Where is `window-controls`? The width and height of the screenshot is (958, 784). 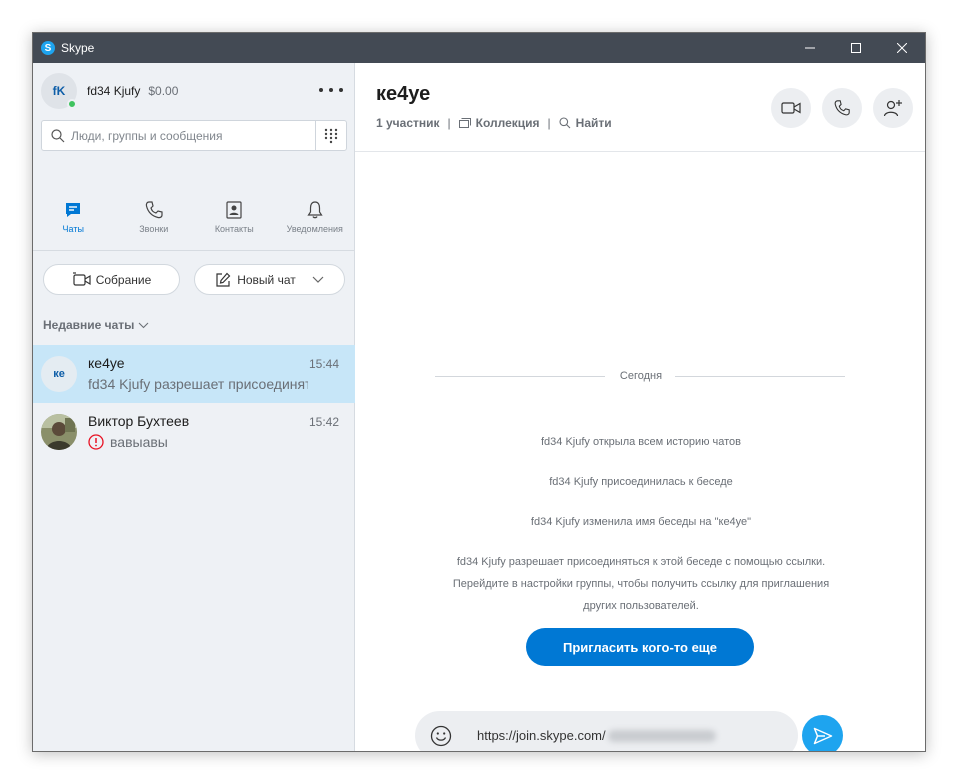 window-controls is located at coordinates (856, 48).